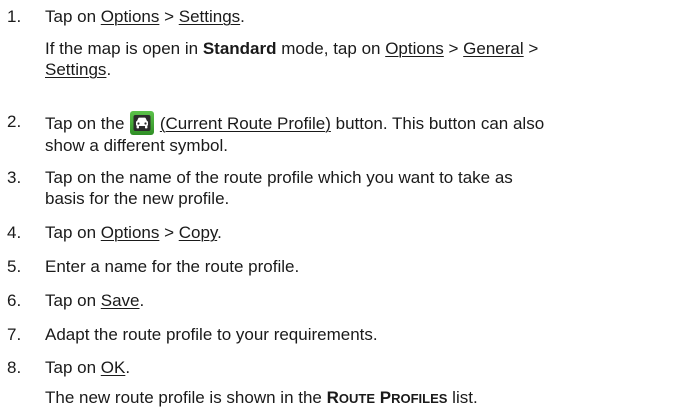 The width and height of the screenshot is (680, 409). What do you see at coordinates (493, 48) in the screenshot?
I see `general-link: General` at bounding box center [493, 48].